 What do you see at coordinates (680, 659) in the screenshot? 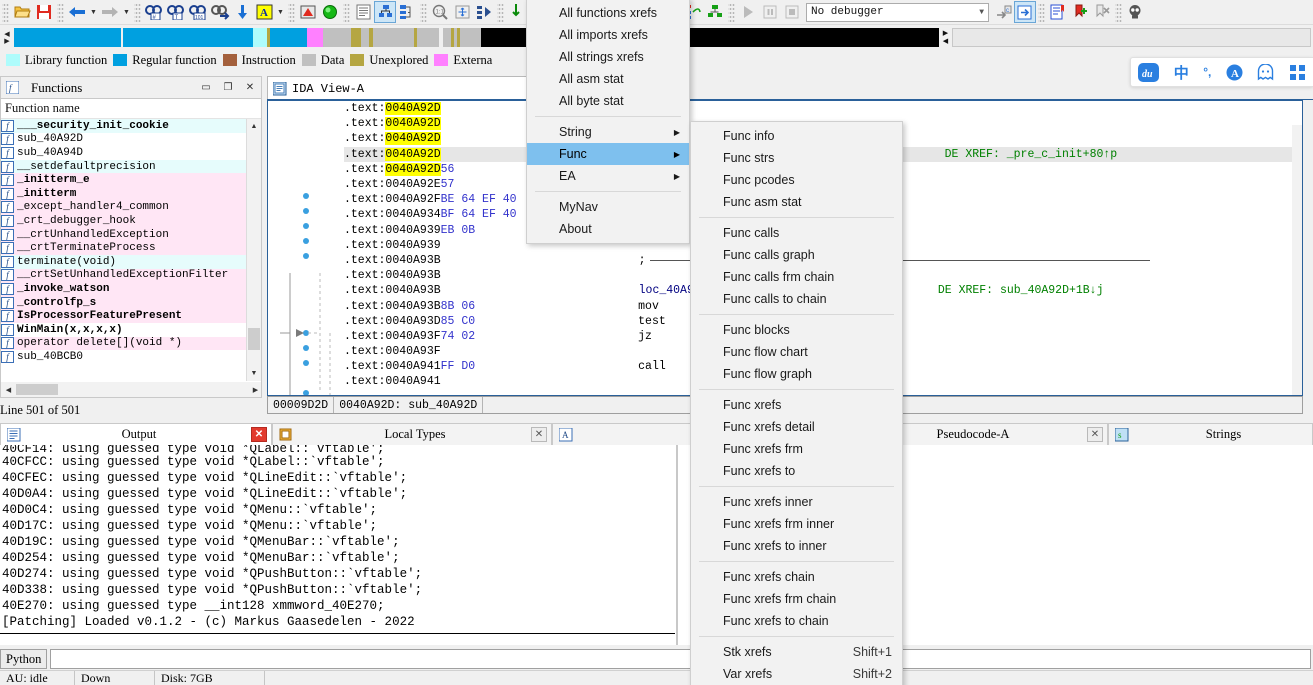
I see `python-input` at bounding box center [680, 659].